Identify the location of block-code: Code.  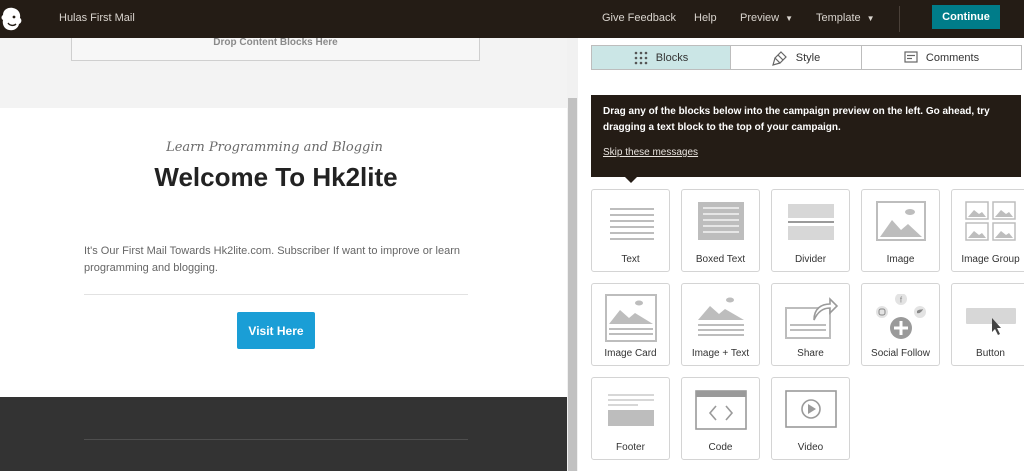
(720, 418).